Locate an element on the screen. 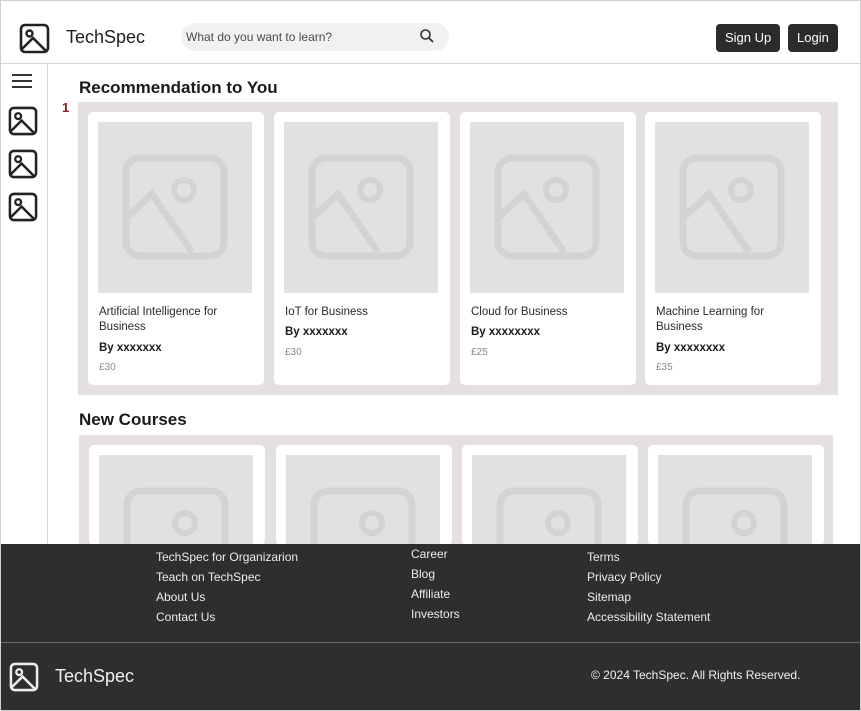 The width and height of the screenshot is (861, 711). copyright-text: © 2024 TechSpec. All Rights Reserved. is located at coordinates (696, 675).